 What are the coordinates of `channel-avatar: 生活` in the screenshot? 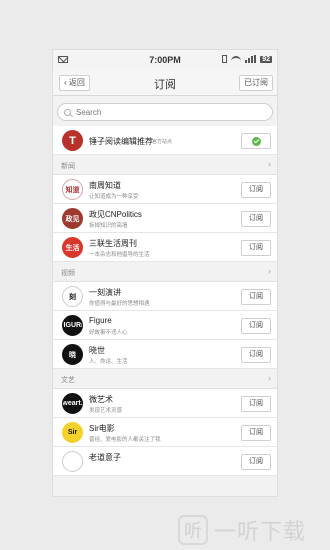 It's located at (72, 247).